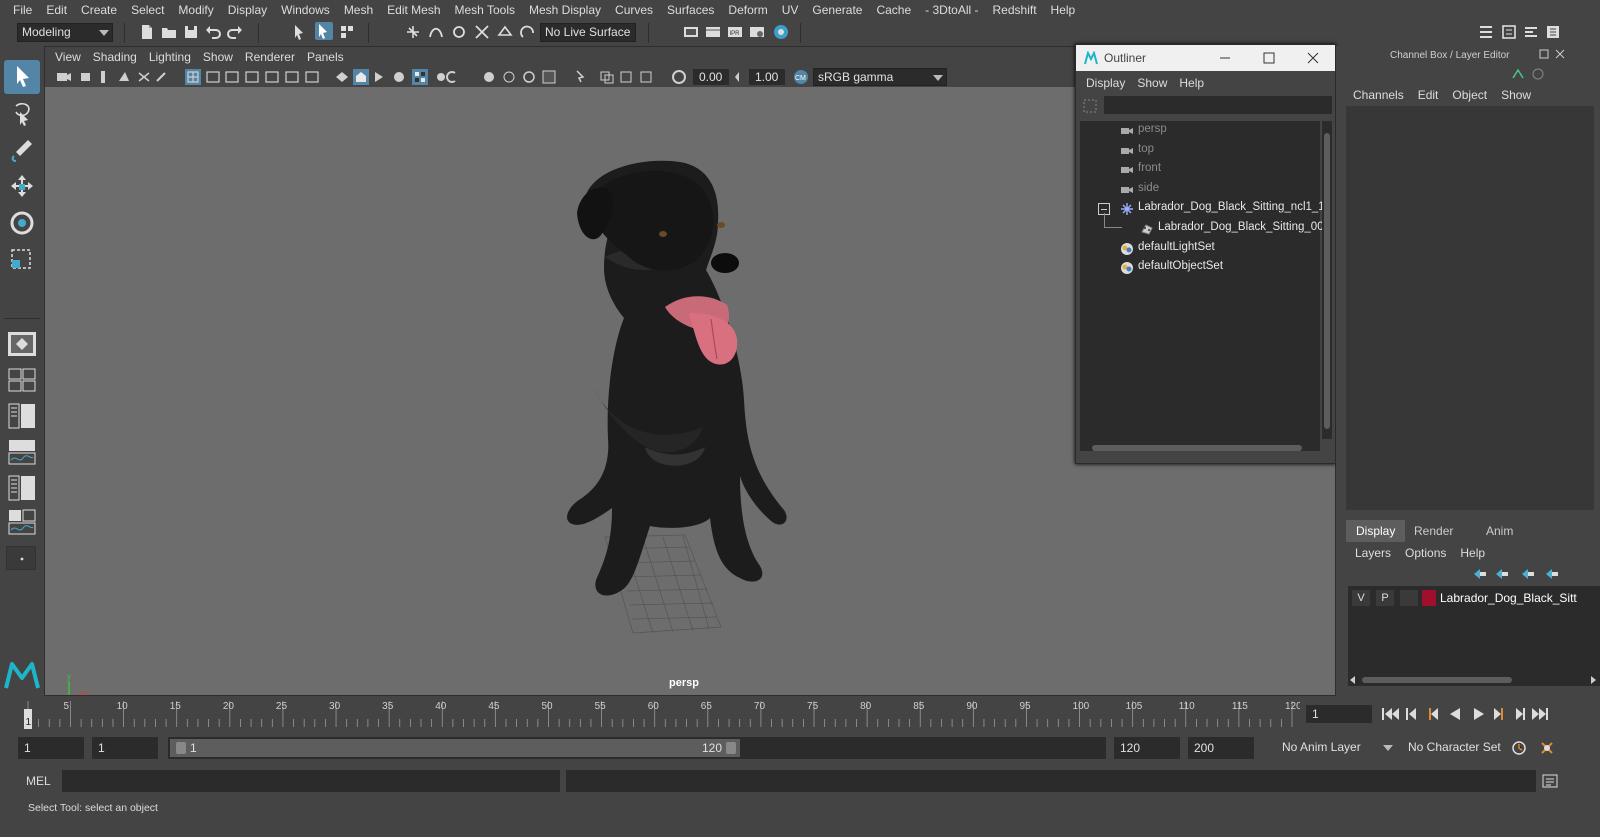 The image size is (1600, 837). Describe the element at coordinates (191, 32) in the screenshot. I see `save-scene-icon` at that location.